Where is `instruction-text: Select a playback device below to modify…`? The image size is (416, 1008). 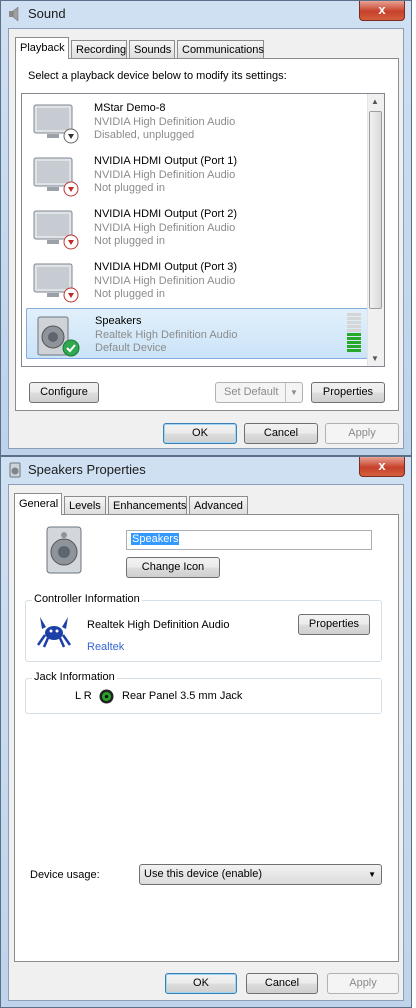 instruction-text: Select a playback device below to modify… is located at coordinates (157, 76).